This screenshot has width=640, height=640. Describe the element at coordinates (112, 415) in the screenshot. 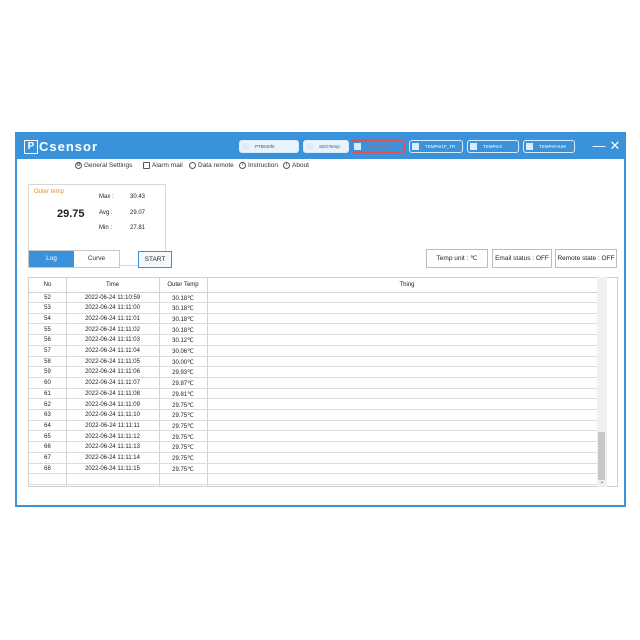

I see `cell-time: 2022-06-24 11:11:10` at that location.